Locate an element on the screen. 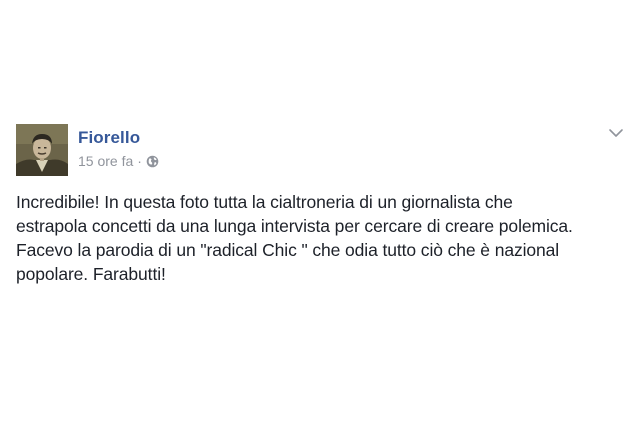 Image resolution: width=638 pixels, height=425 pixels. timestamp: 15 ore fa is located at coordinates (105, 161).